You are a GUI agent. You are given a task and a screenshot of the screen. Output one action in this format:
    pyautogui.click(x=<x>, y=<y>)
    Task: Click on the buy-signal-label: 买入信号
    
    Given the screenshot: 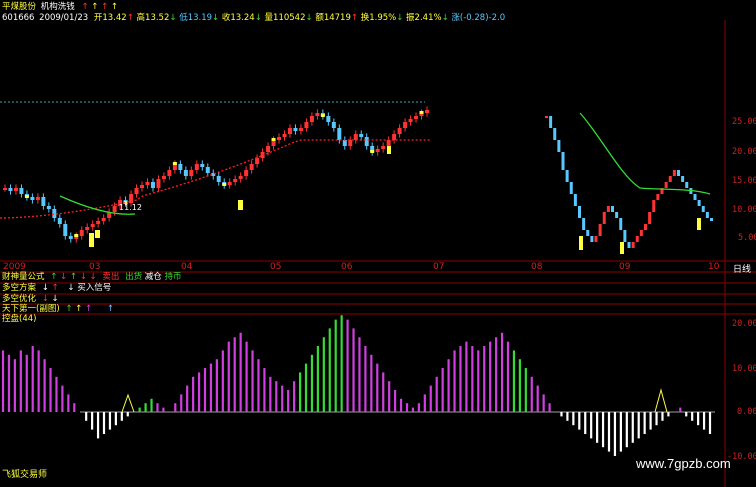 What is the action you would take?
    pyautogui.click(x=94, y=288)
    